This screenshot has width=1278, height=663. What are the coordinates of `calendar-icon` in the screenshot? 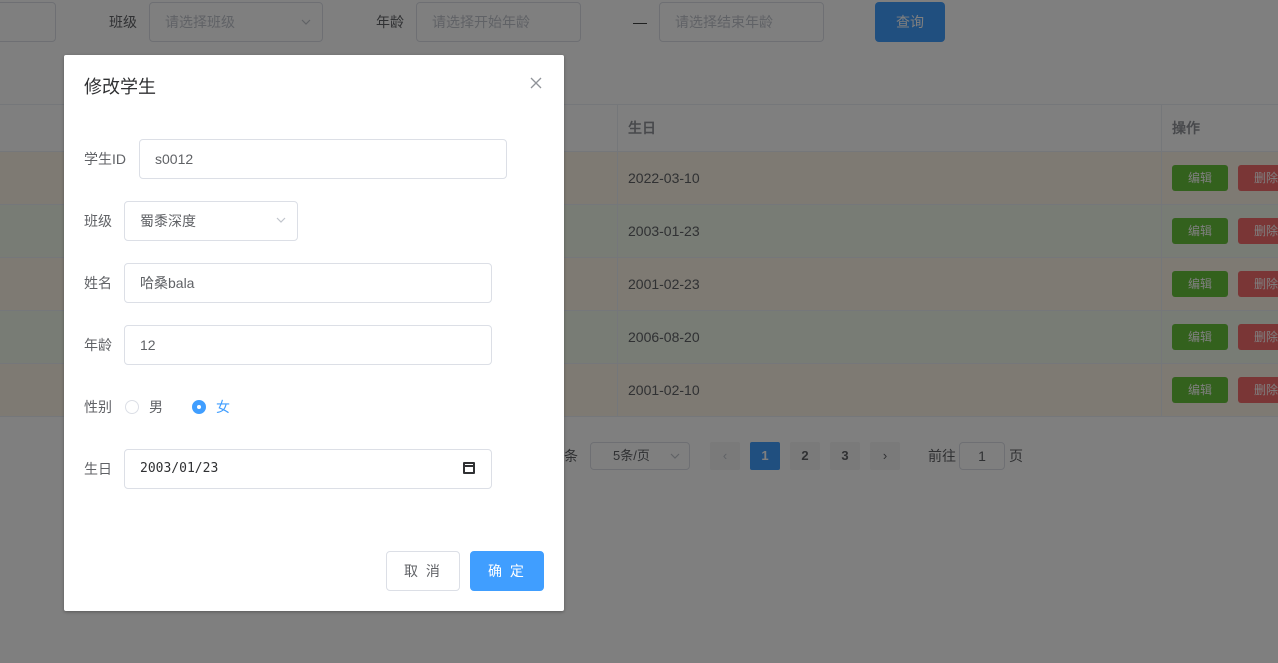 It's located at (469, 468).